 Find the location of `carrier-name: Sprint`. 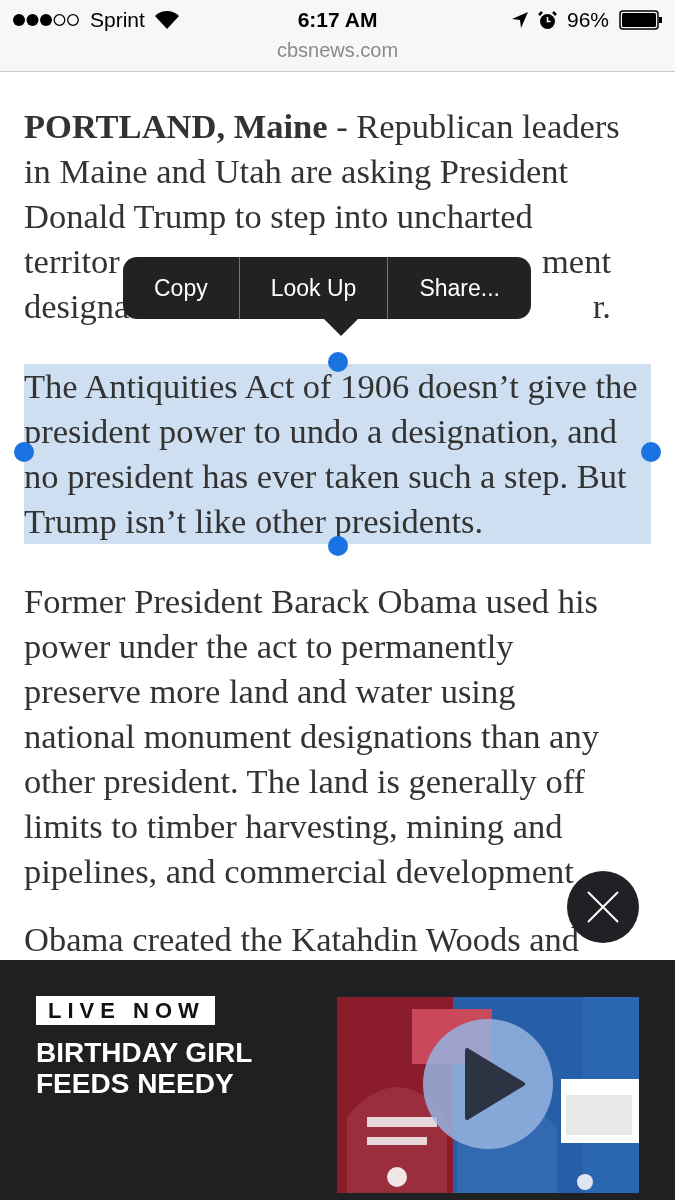

carrier-name: Sprint is located at coordinates (117, 20).